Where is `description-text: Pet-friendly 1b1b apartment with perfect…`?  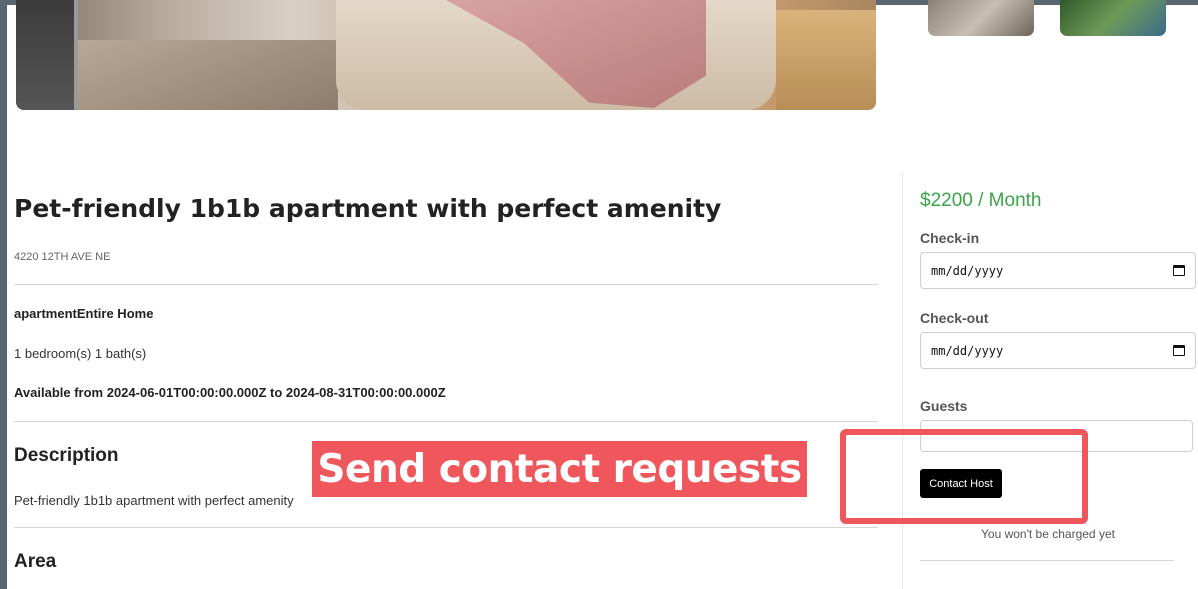
description-text: Pet-friendly 1b1b apartment with perfect… is located at coordinates (154, 500).